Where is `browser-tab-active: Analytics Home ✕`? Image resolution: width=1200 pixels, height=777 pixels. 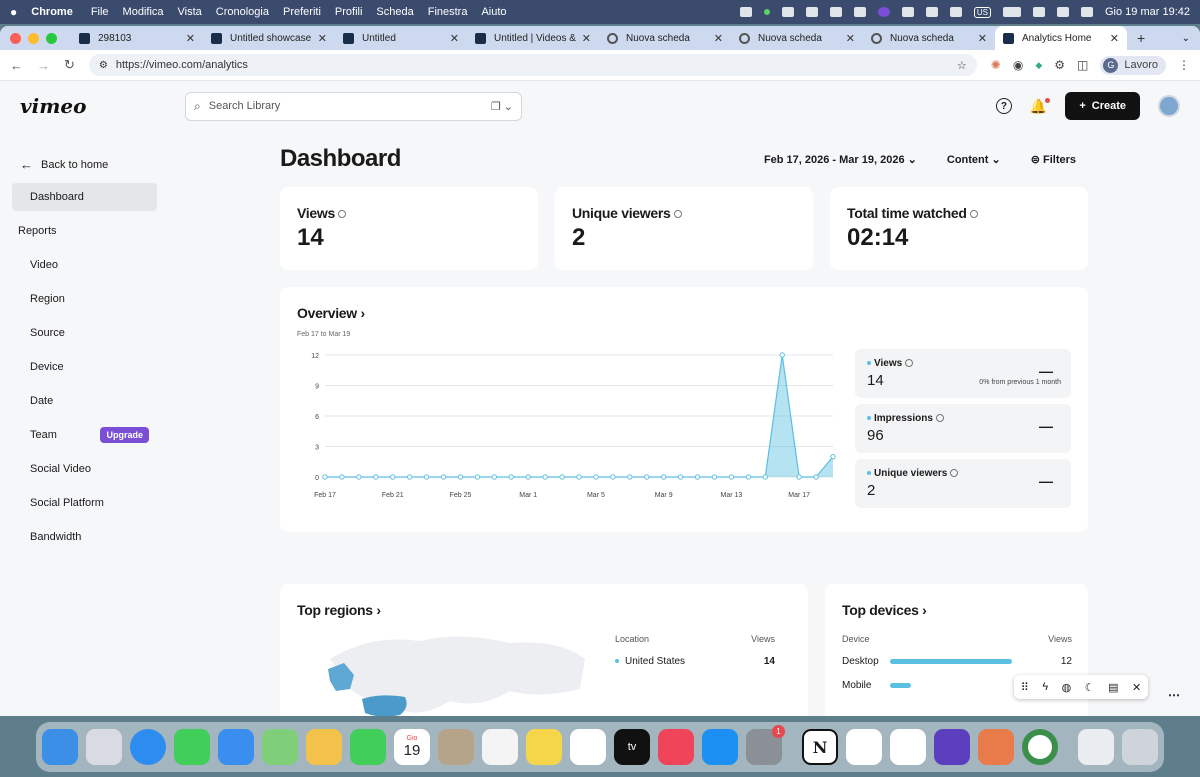
browser-tab-active: Analytics Home ✕ is located at coordinates (1061, 38).